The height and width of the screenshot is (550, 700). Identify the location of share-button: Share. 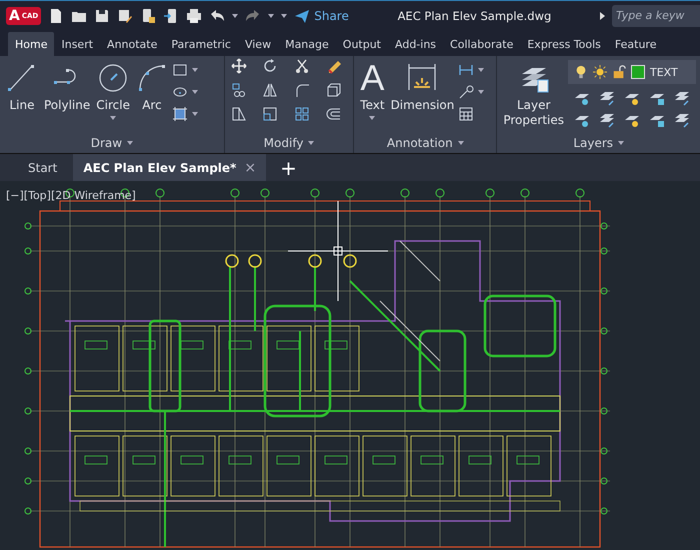
(321, 16).